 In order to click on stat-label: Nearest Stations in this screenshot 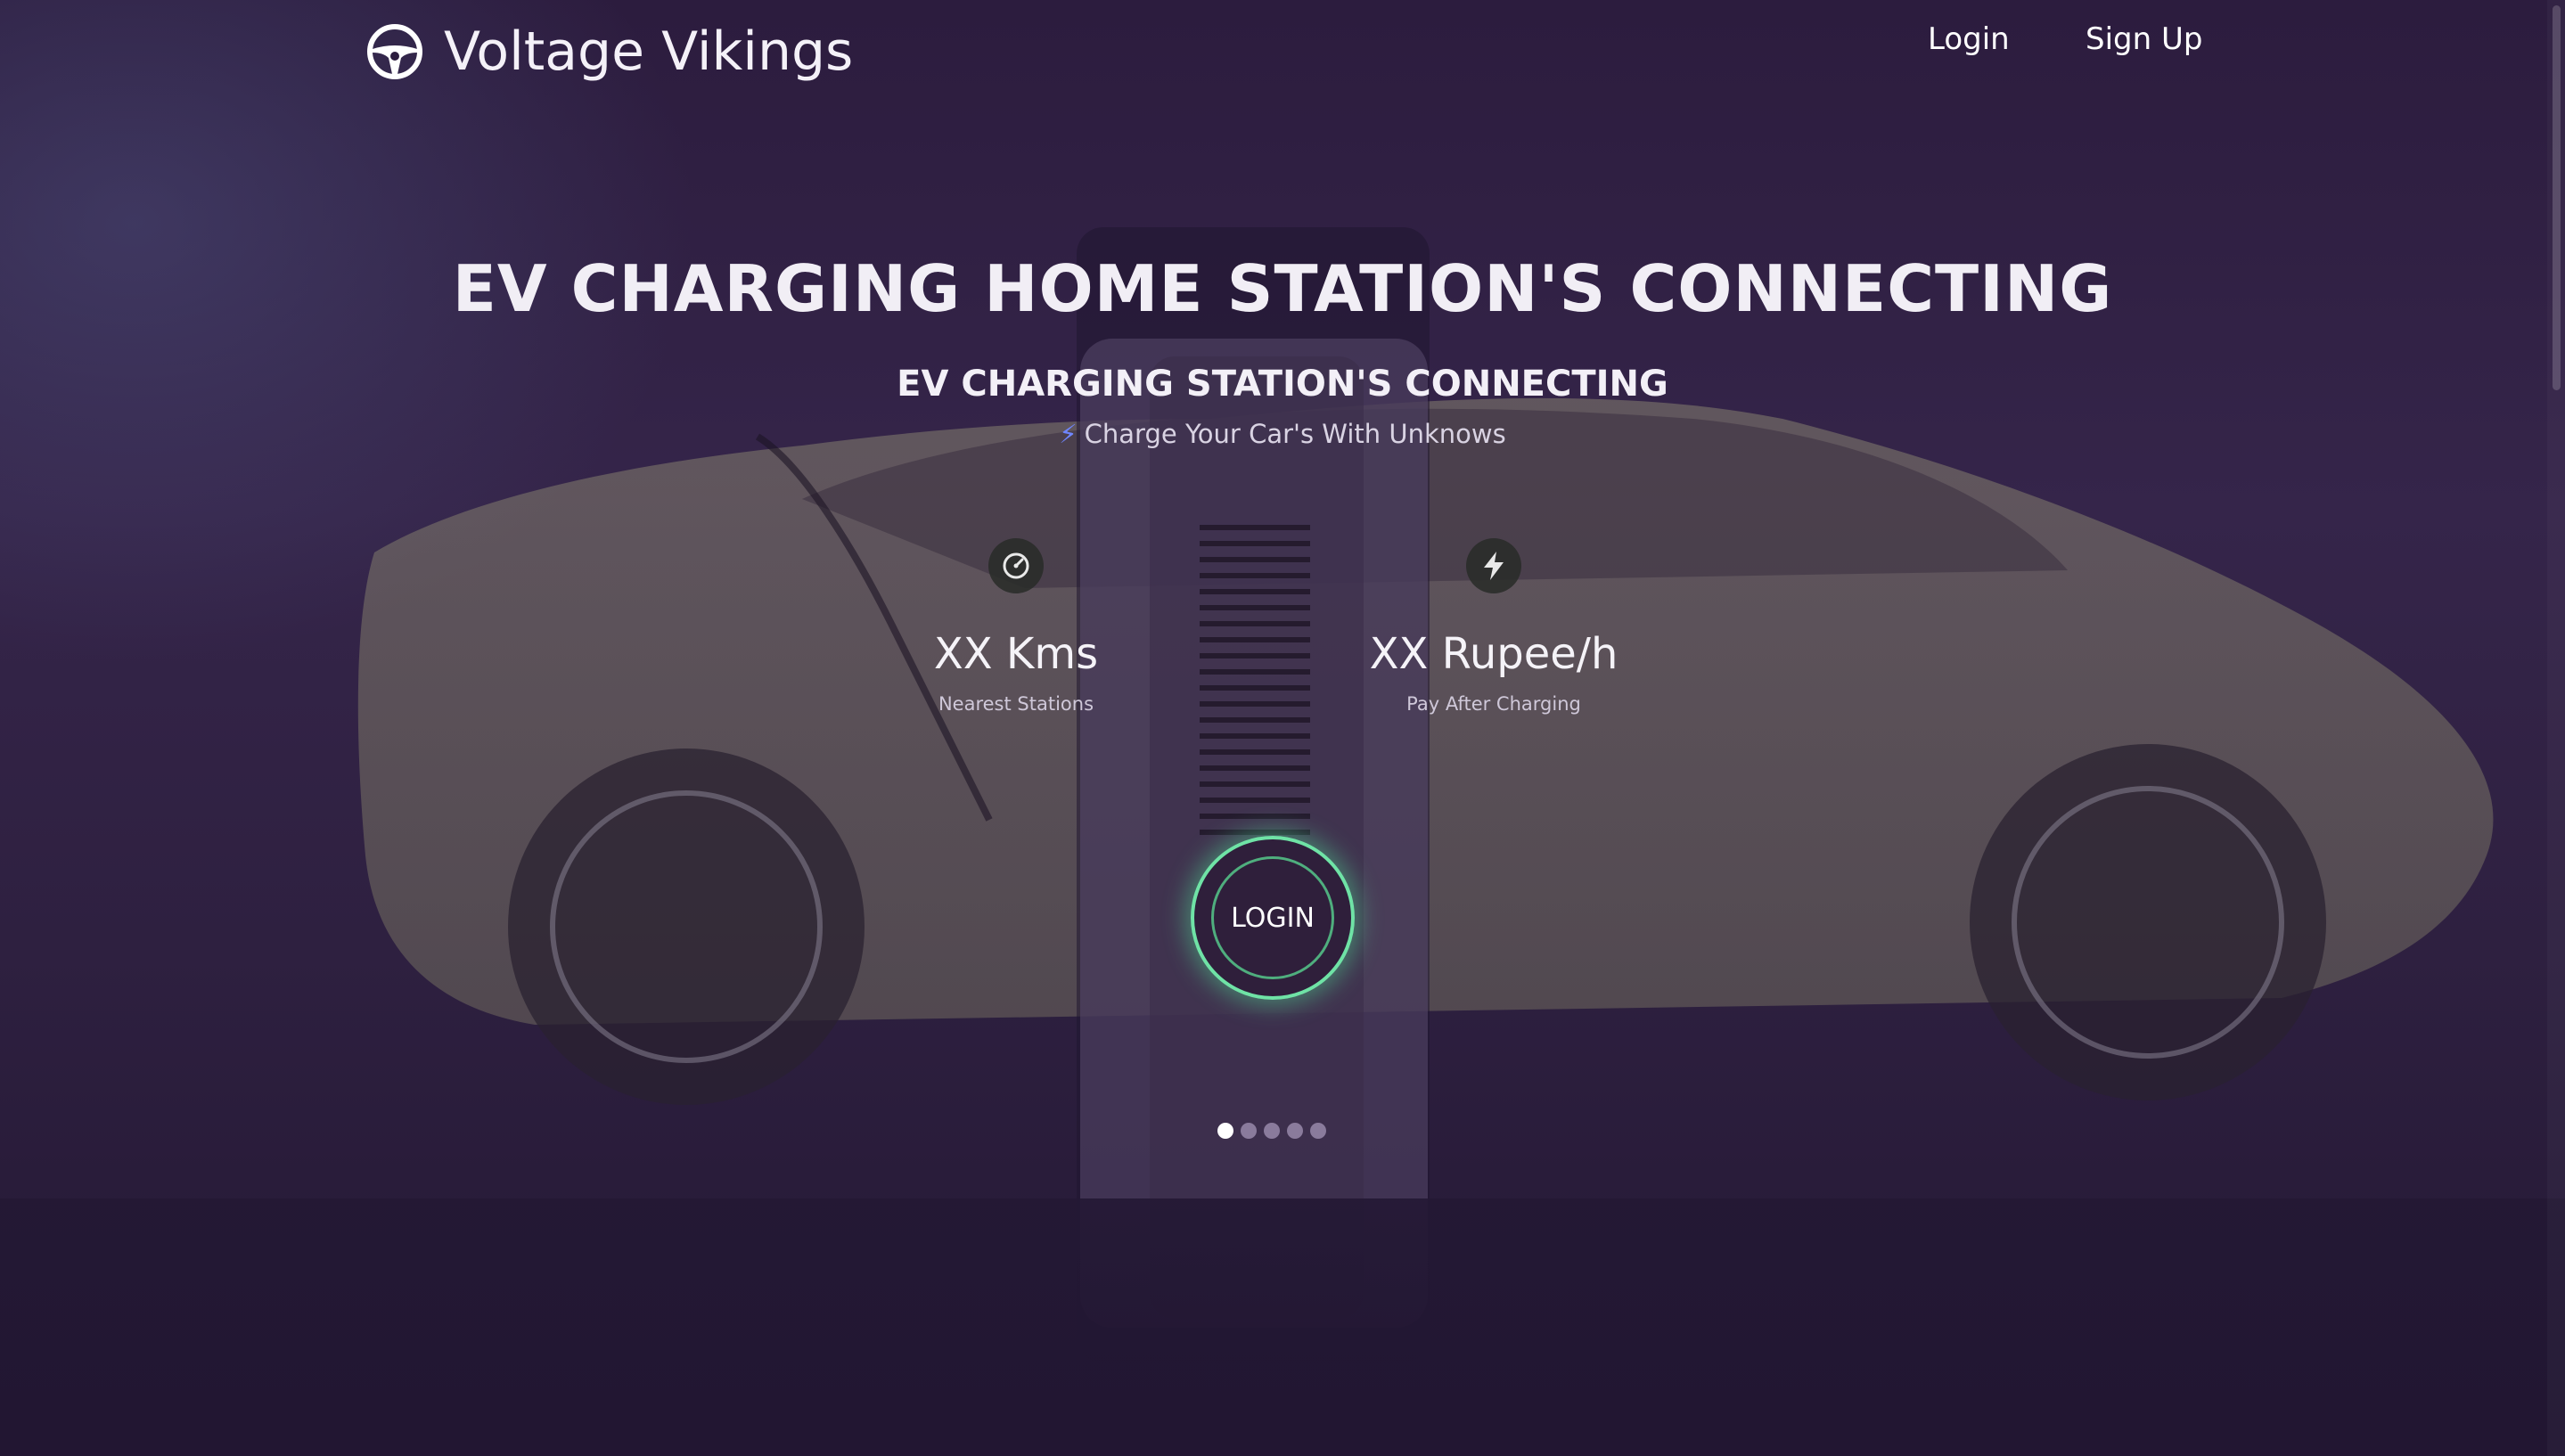, I will do `click(1016, 704)`.